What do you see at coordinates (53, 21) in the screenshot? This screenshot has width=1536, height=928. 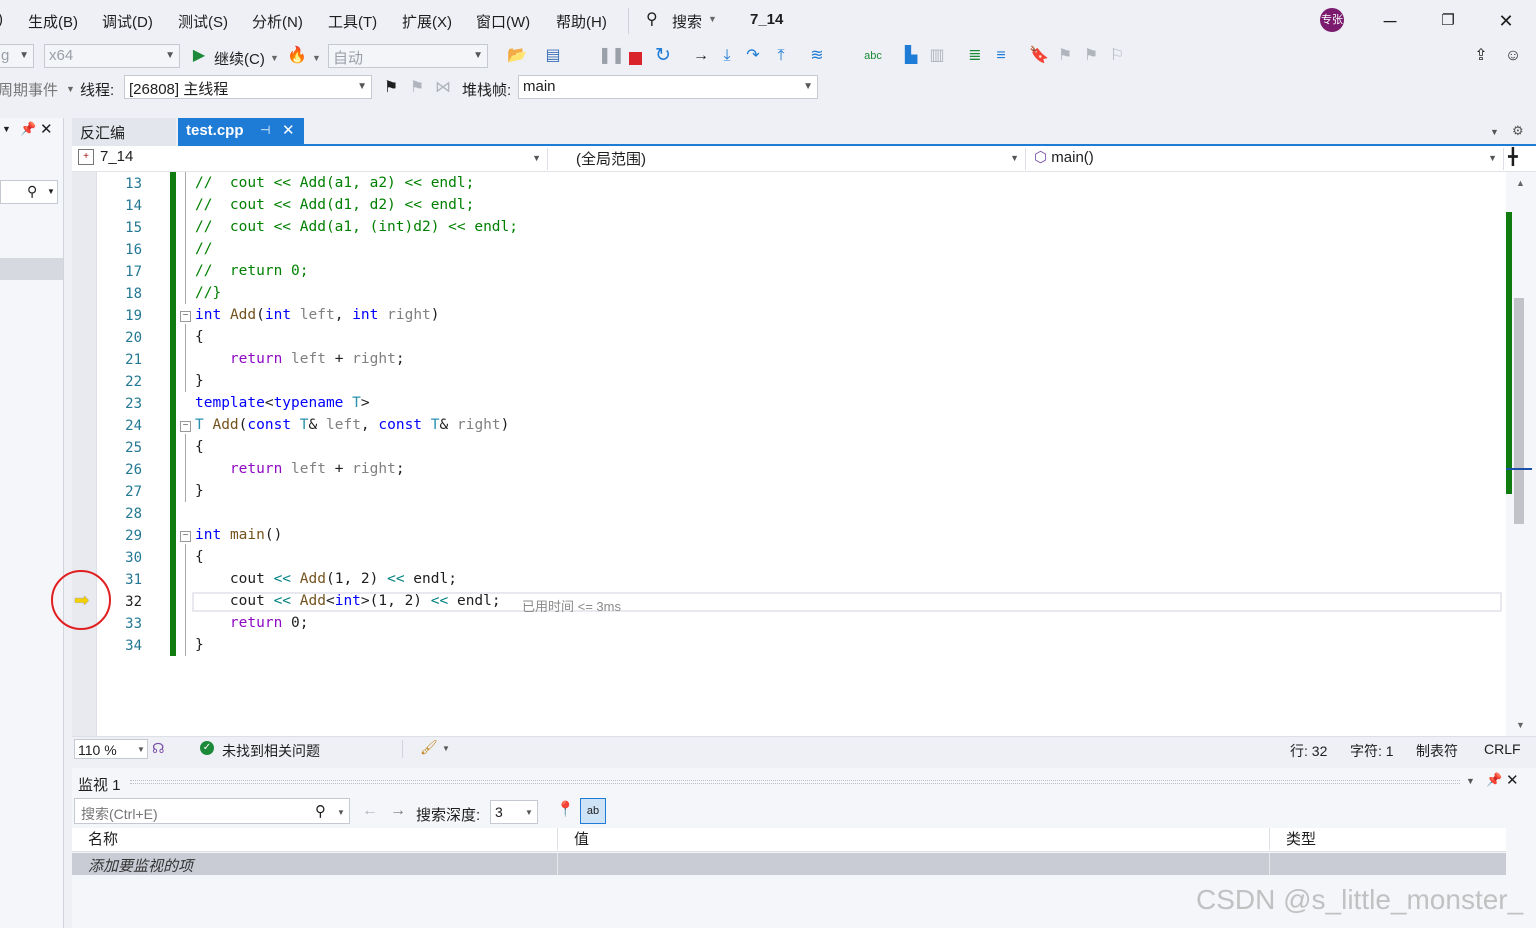 I see `menu-build: 生成(B)` at bounding box center [53, 21].